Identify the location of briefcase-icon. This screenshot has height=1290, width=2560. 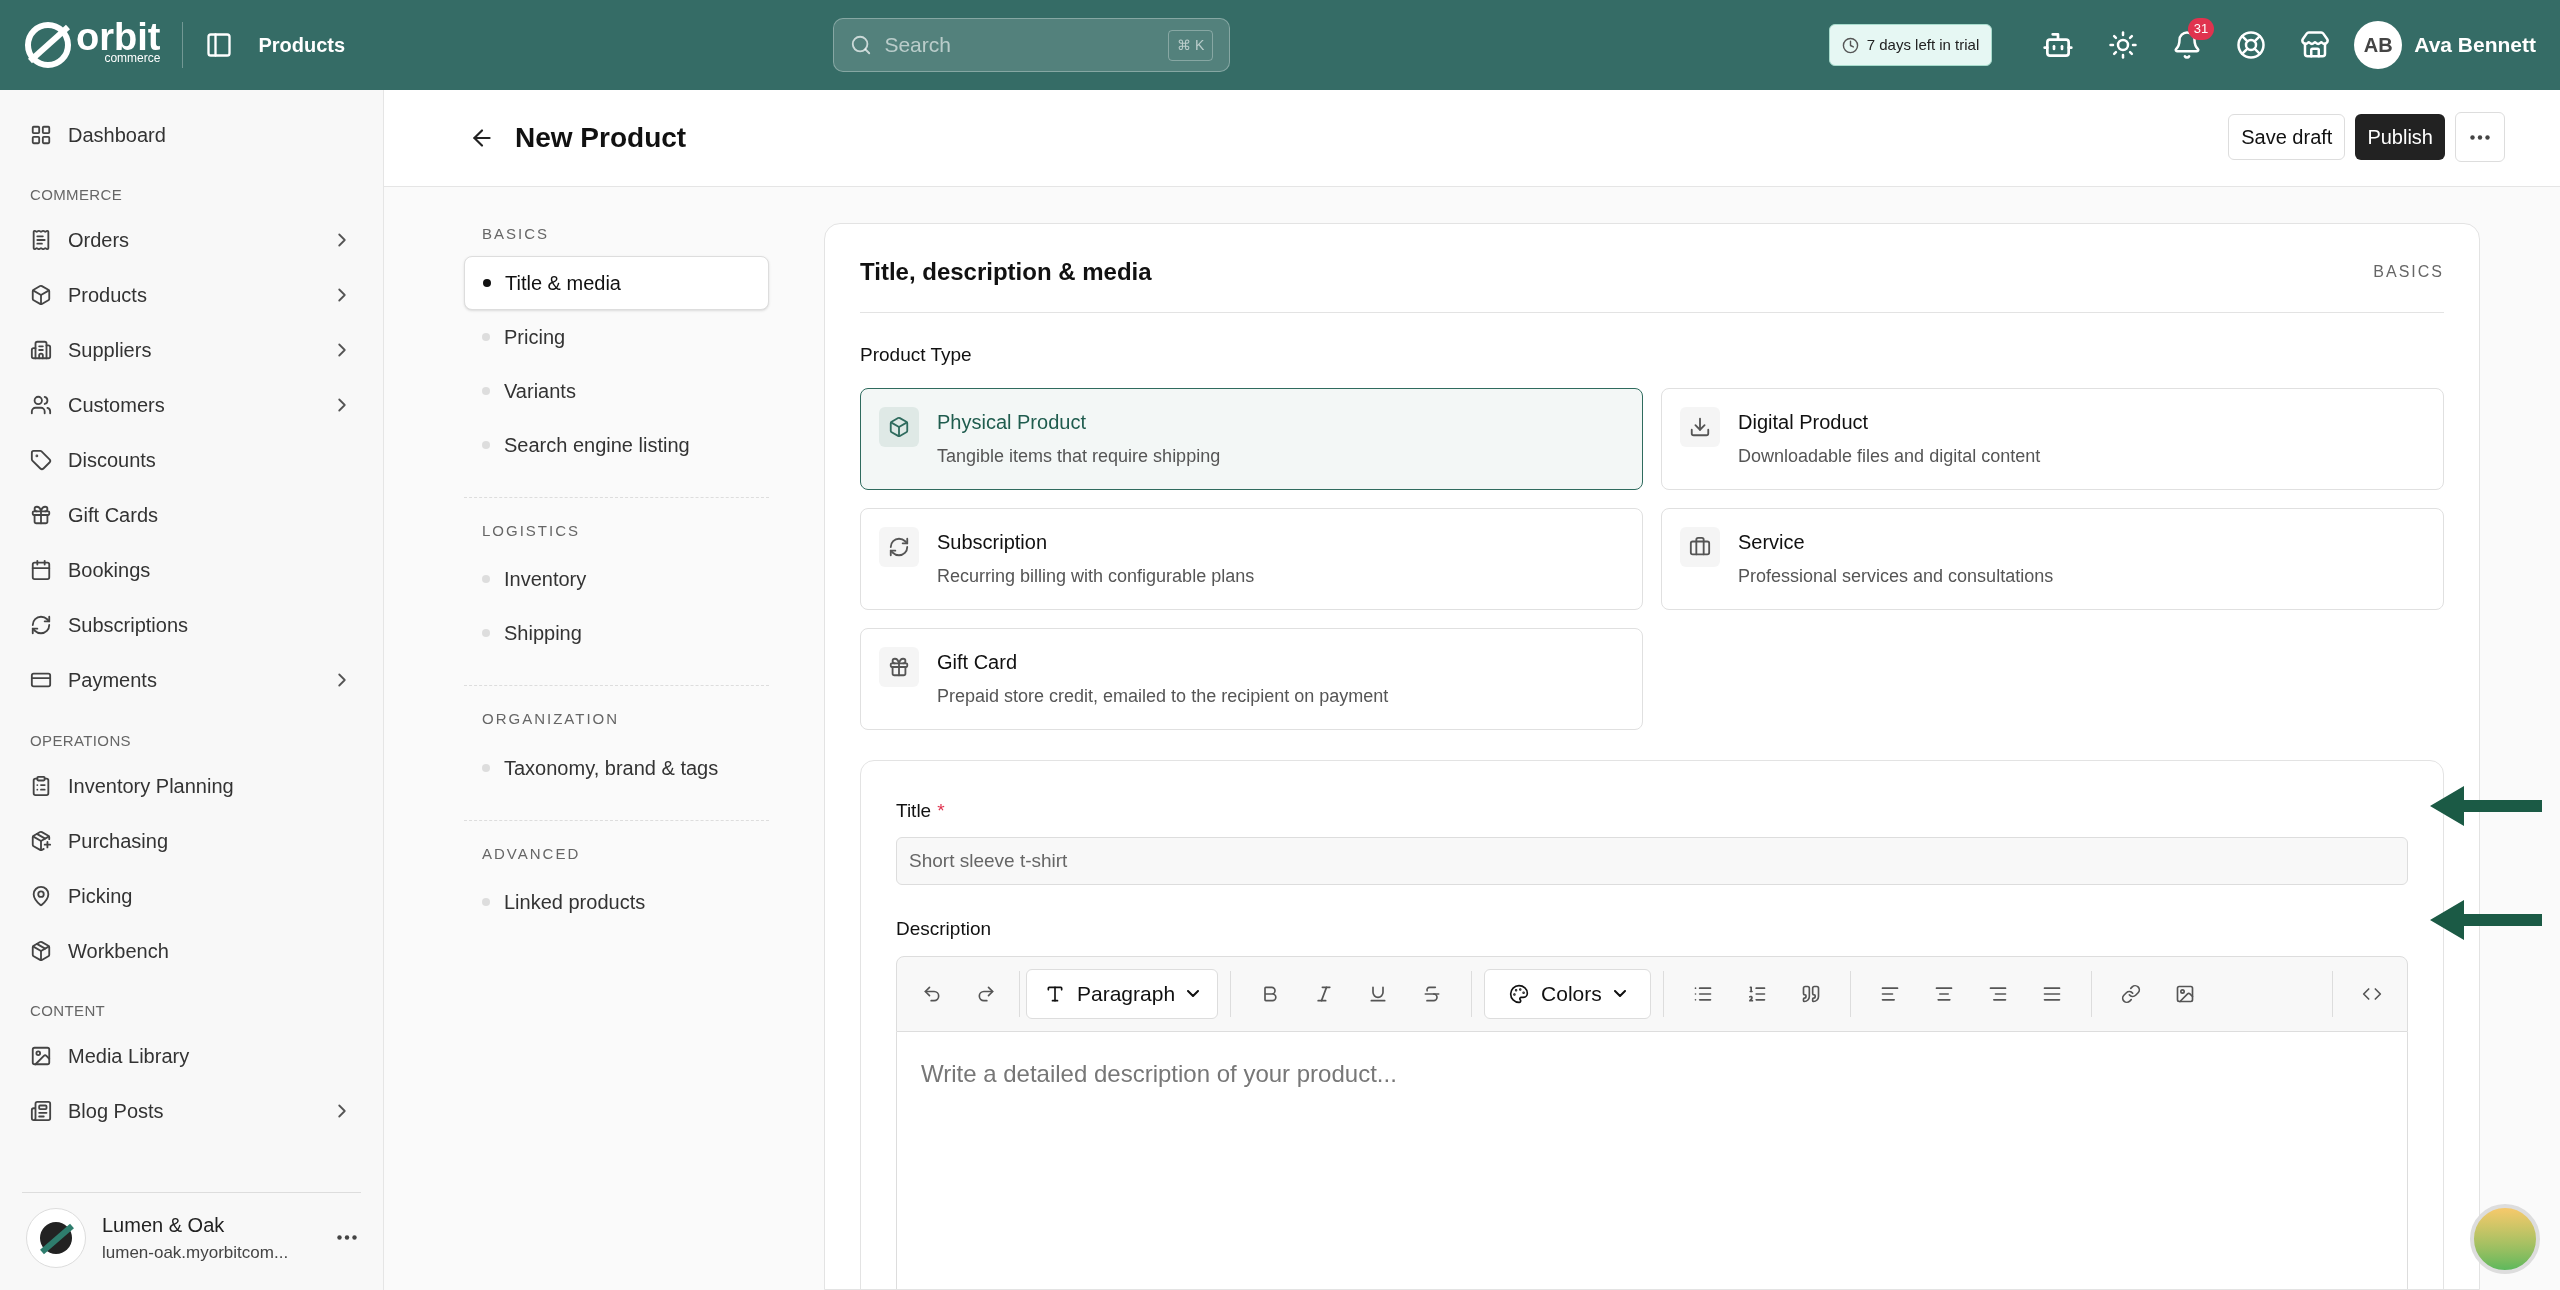
(1700, 546).